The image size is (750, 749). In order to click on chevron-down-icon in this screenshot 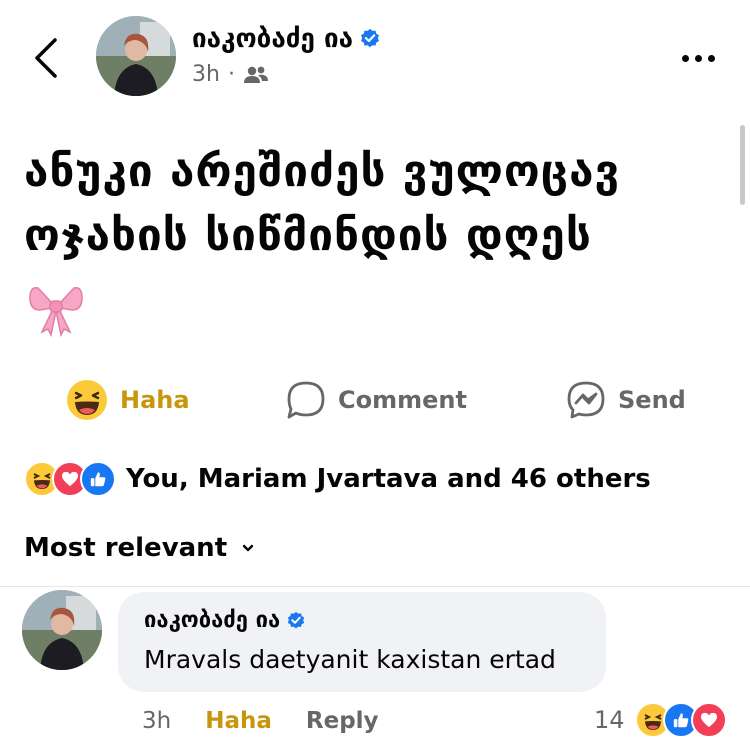, I will do `click(248, 548)`.